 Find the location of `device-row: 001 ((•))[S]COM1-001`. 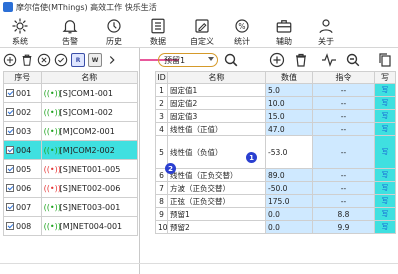

device-row: 001 ((•))[S]COM1-001 is located at coordinates (71, 93).